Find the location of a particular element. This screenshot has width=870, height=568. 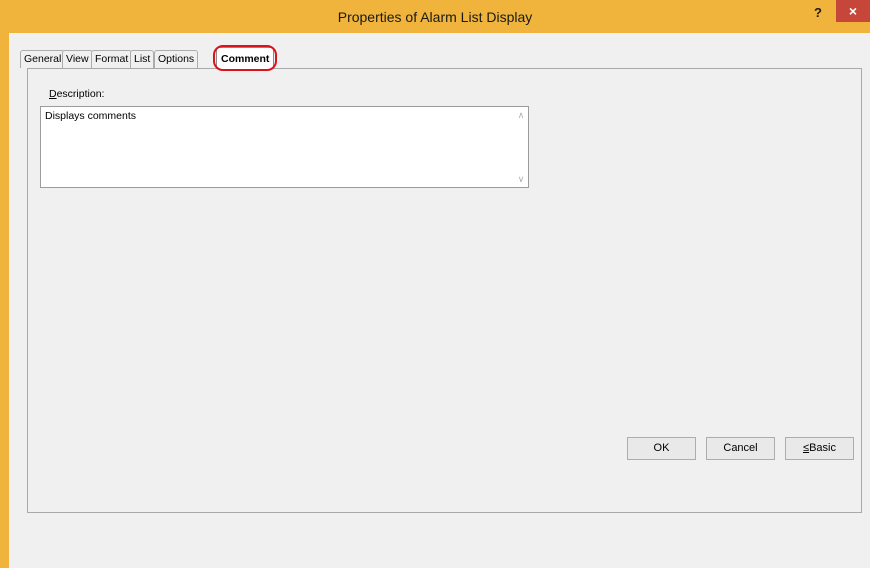

scroll-up-arrow-icon: ∧ is located at coordinates (521, 115).